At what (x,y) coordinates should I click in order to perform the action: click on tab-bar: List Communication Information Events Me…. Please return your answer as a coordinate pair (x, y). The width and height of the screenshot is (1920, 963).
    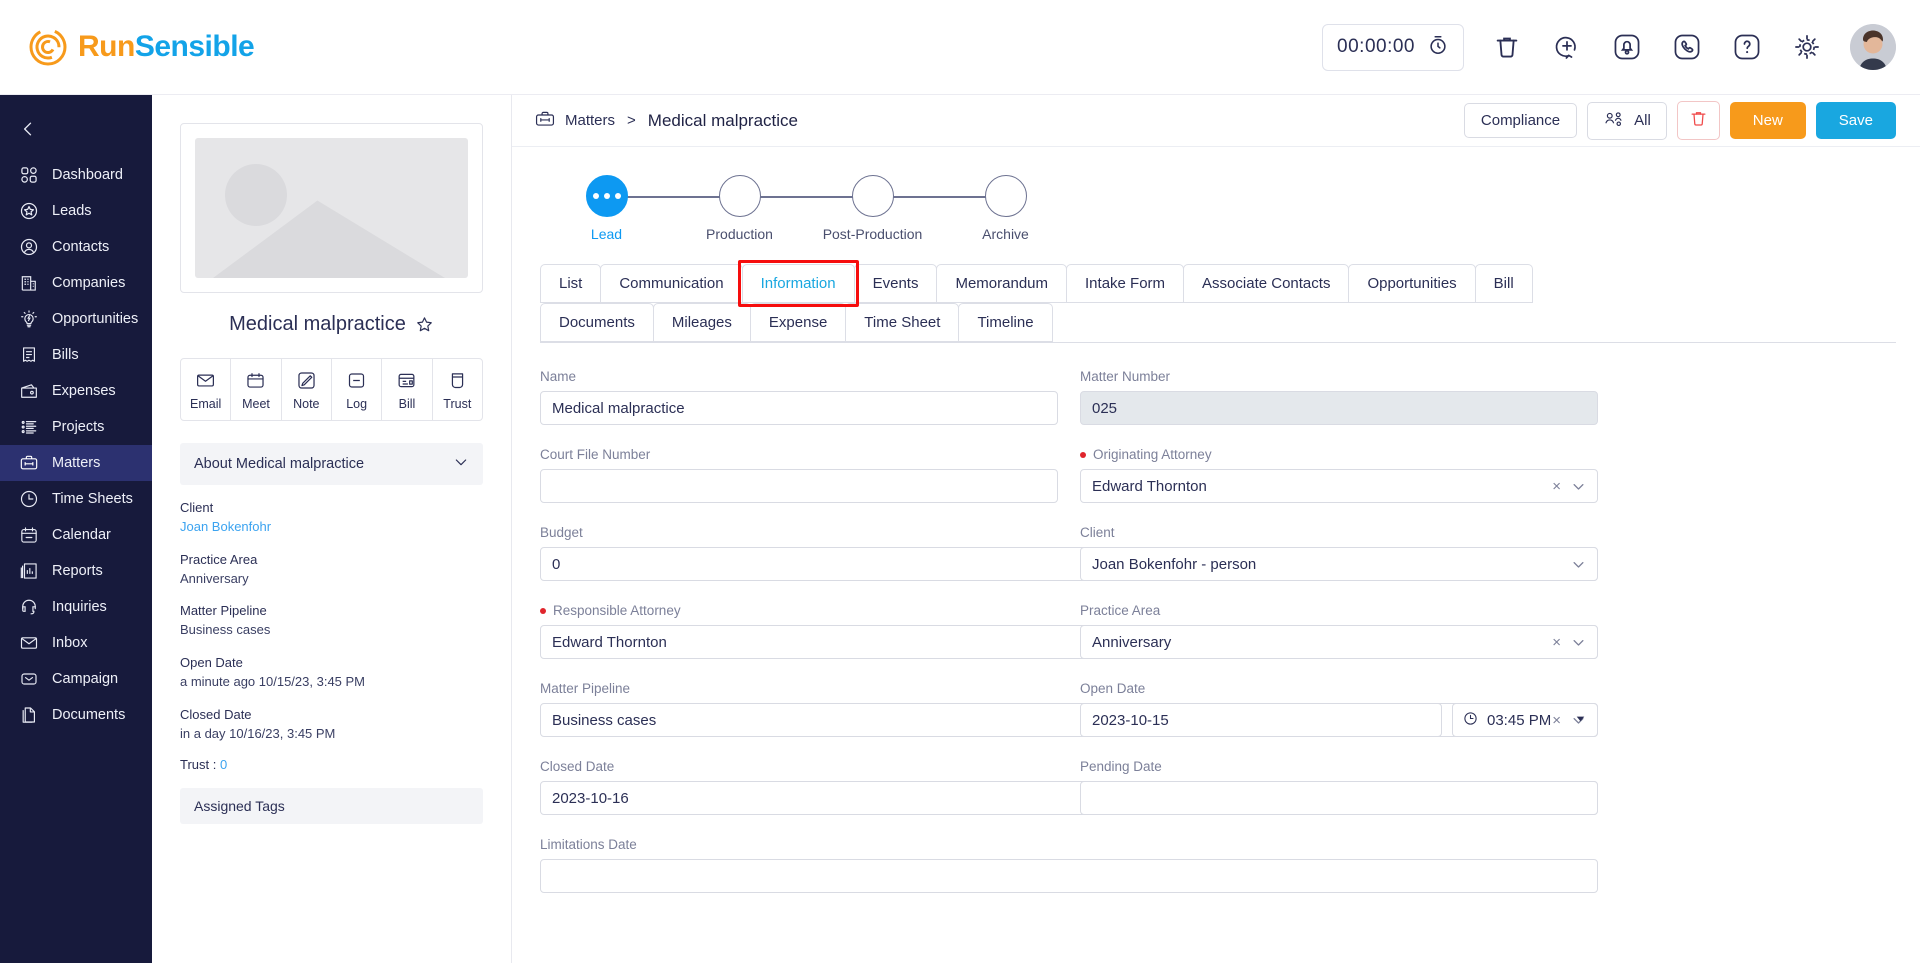
    Looking at the image, I should click on (1204, 301).